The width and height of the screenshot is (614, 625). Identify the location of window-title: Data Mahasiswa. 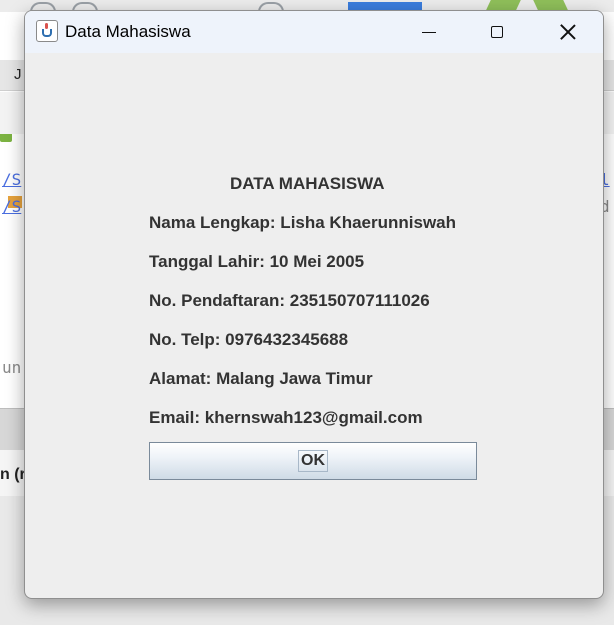
(128, 31).